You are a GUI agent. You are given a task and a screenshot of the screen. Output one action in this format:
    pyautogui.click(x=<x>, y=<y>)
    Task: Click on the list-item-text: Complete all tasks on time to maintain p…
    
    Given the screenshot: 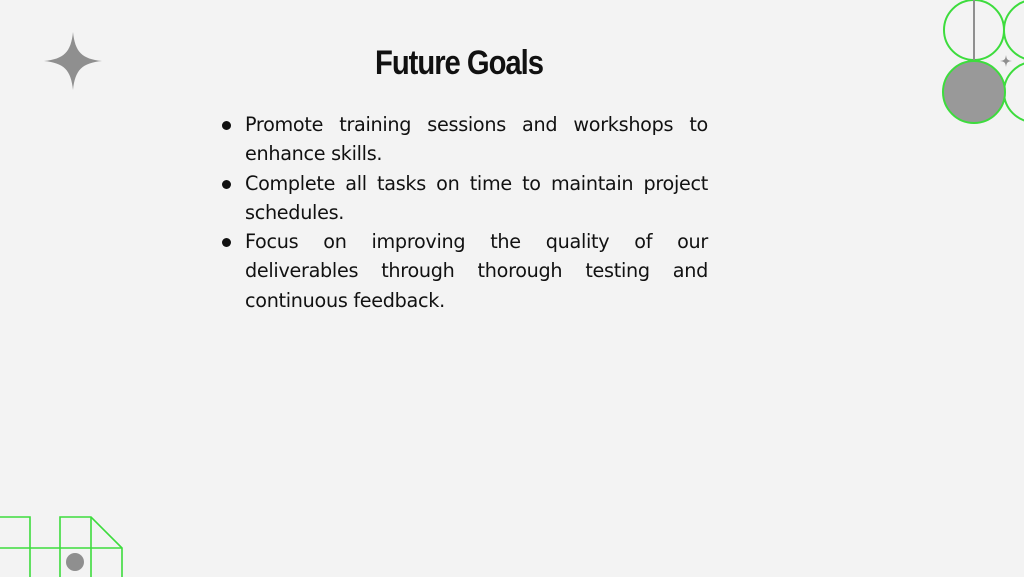 What is the action you would take?
    pyautogui.click(x=476, y=197)
    